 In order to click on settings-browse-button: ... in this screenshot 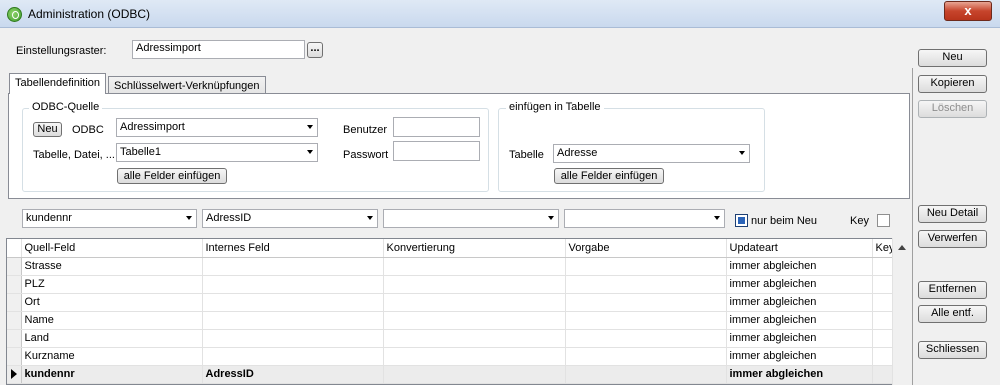, I will do `click(315, 50)`.